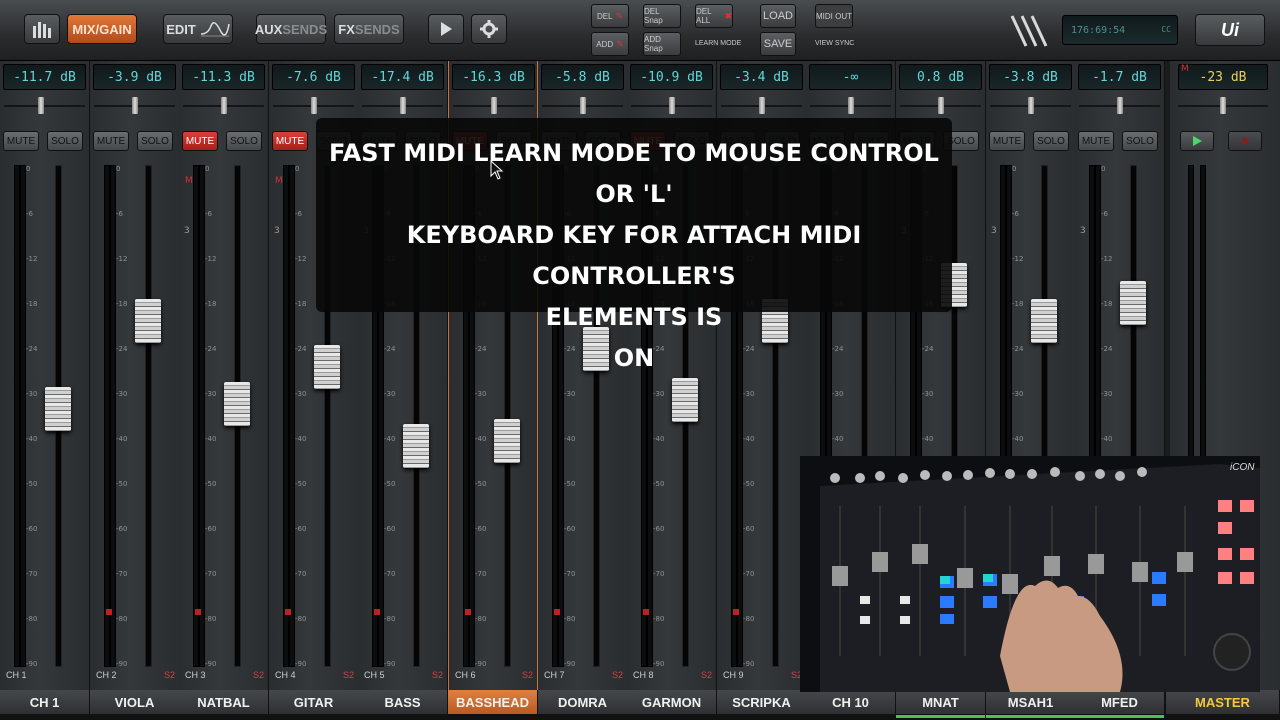  I want to click on play-button, so click(446, 29).